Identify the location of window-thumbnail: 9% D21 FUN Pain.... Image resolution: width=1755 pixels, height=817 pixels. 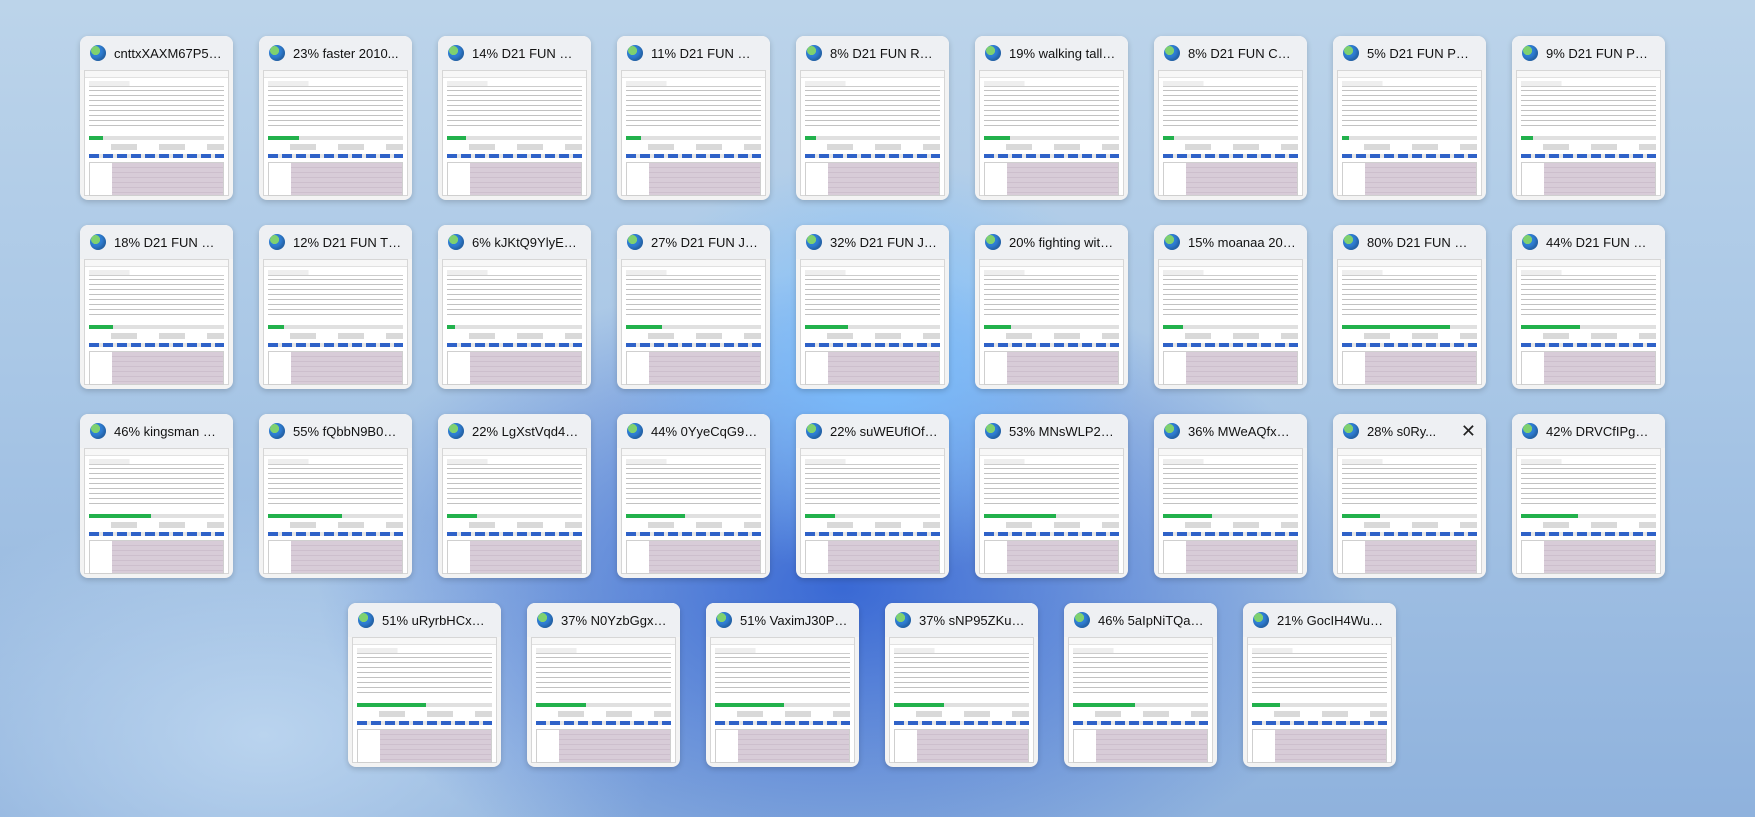
(1588, 118).